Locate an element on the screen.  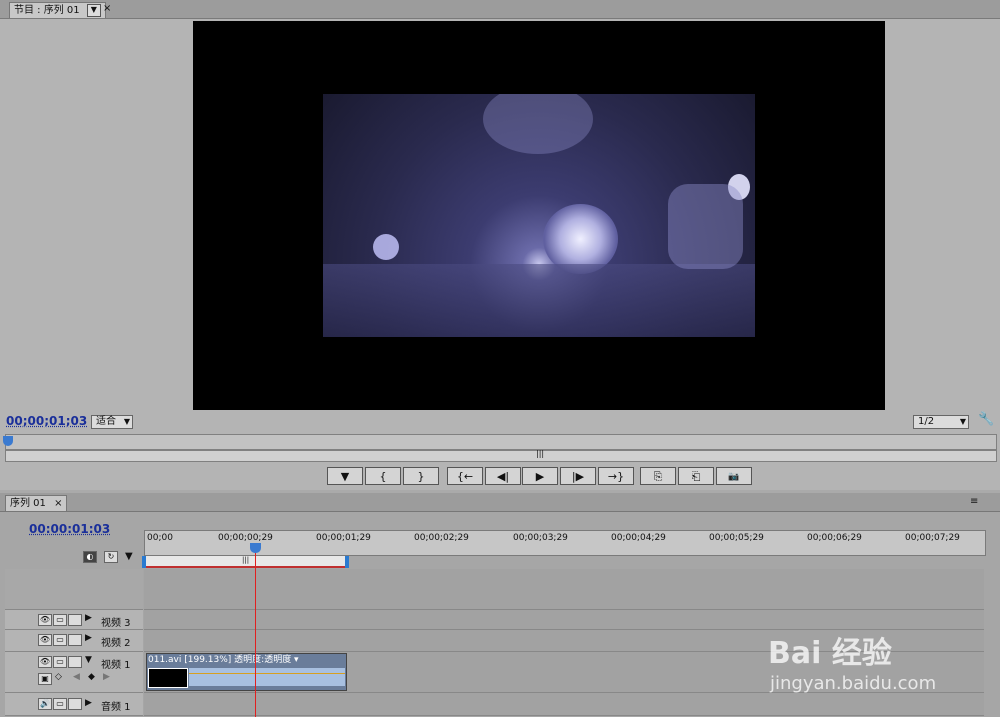
ruler-tick-label: 00;00;06;29 is located at coordinates (834, 538).